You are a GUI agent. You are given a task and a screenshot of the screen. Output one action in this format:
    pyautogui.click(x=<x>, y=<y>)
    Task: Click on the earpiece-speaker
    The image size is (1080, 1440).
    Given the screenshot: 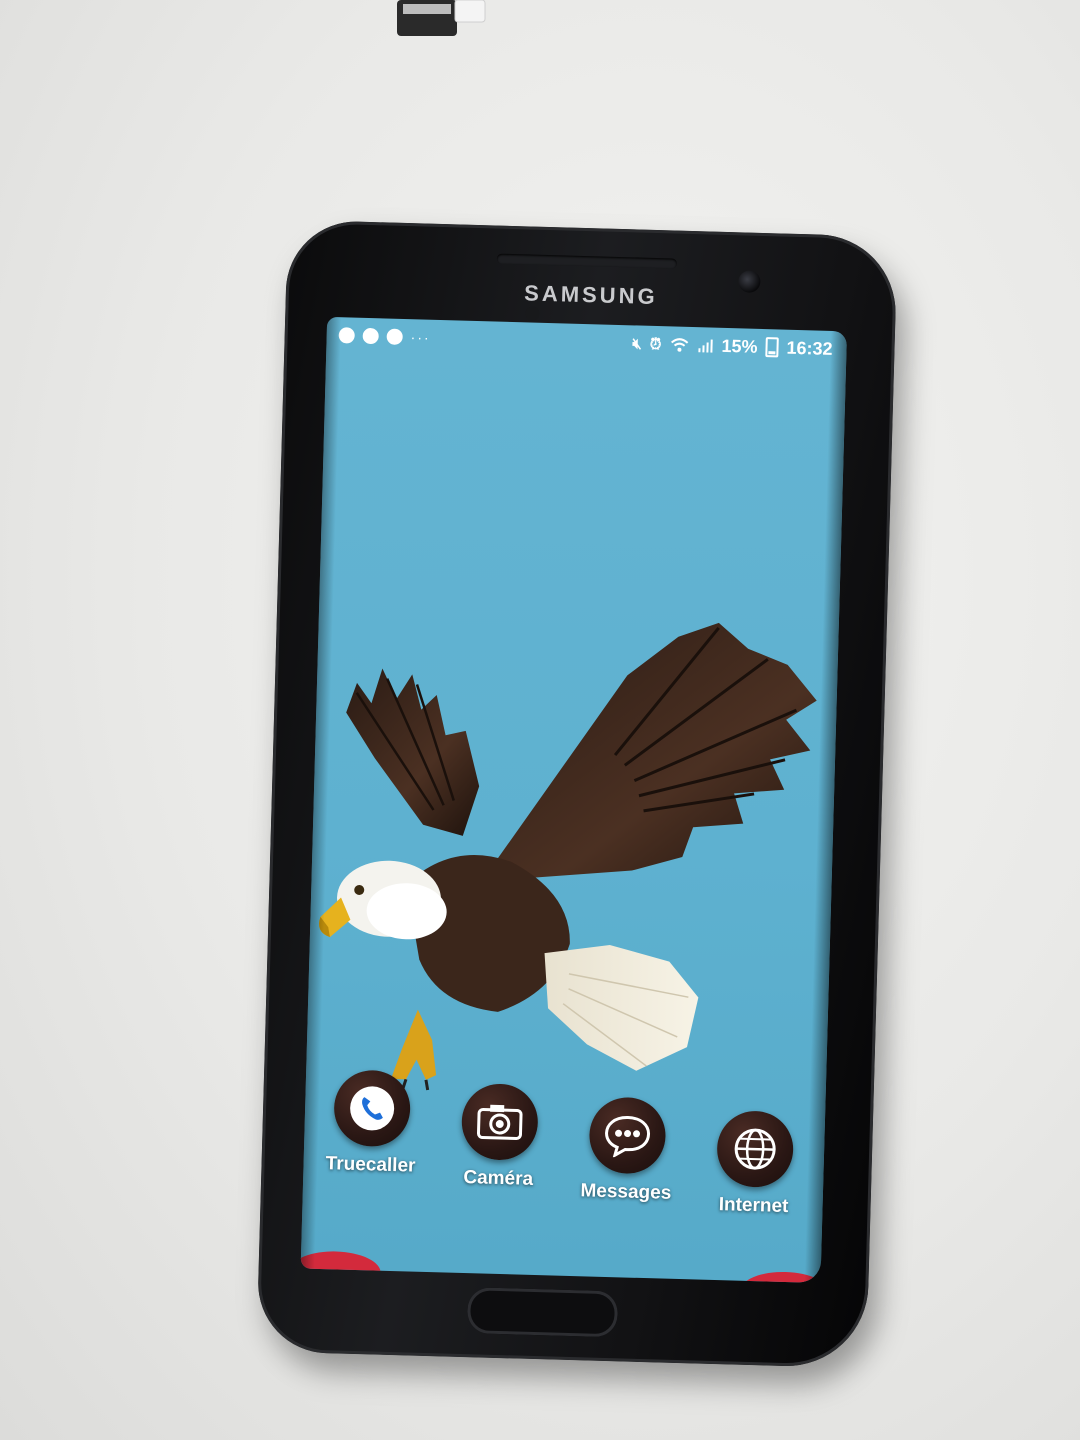 What is the action you would take?
    pyautogui.click(x=586, y=261)
    